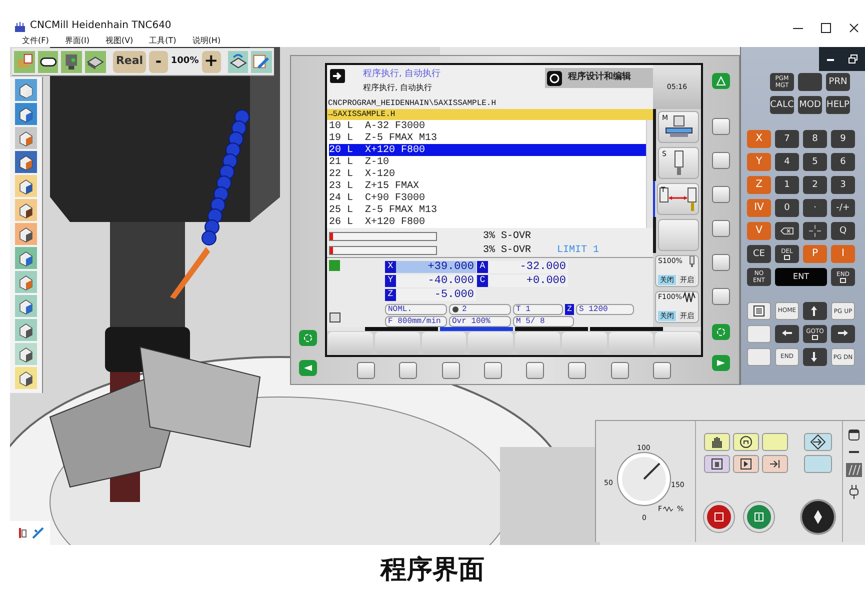 The width and height of the screenshot is (865, 595). I want to click on keypad-key: HELP, so click(838, 105).